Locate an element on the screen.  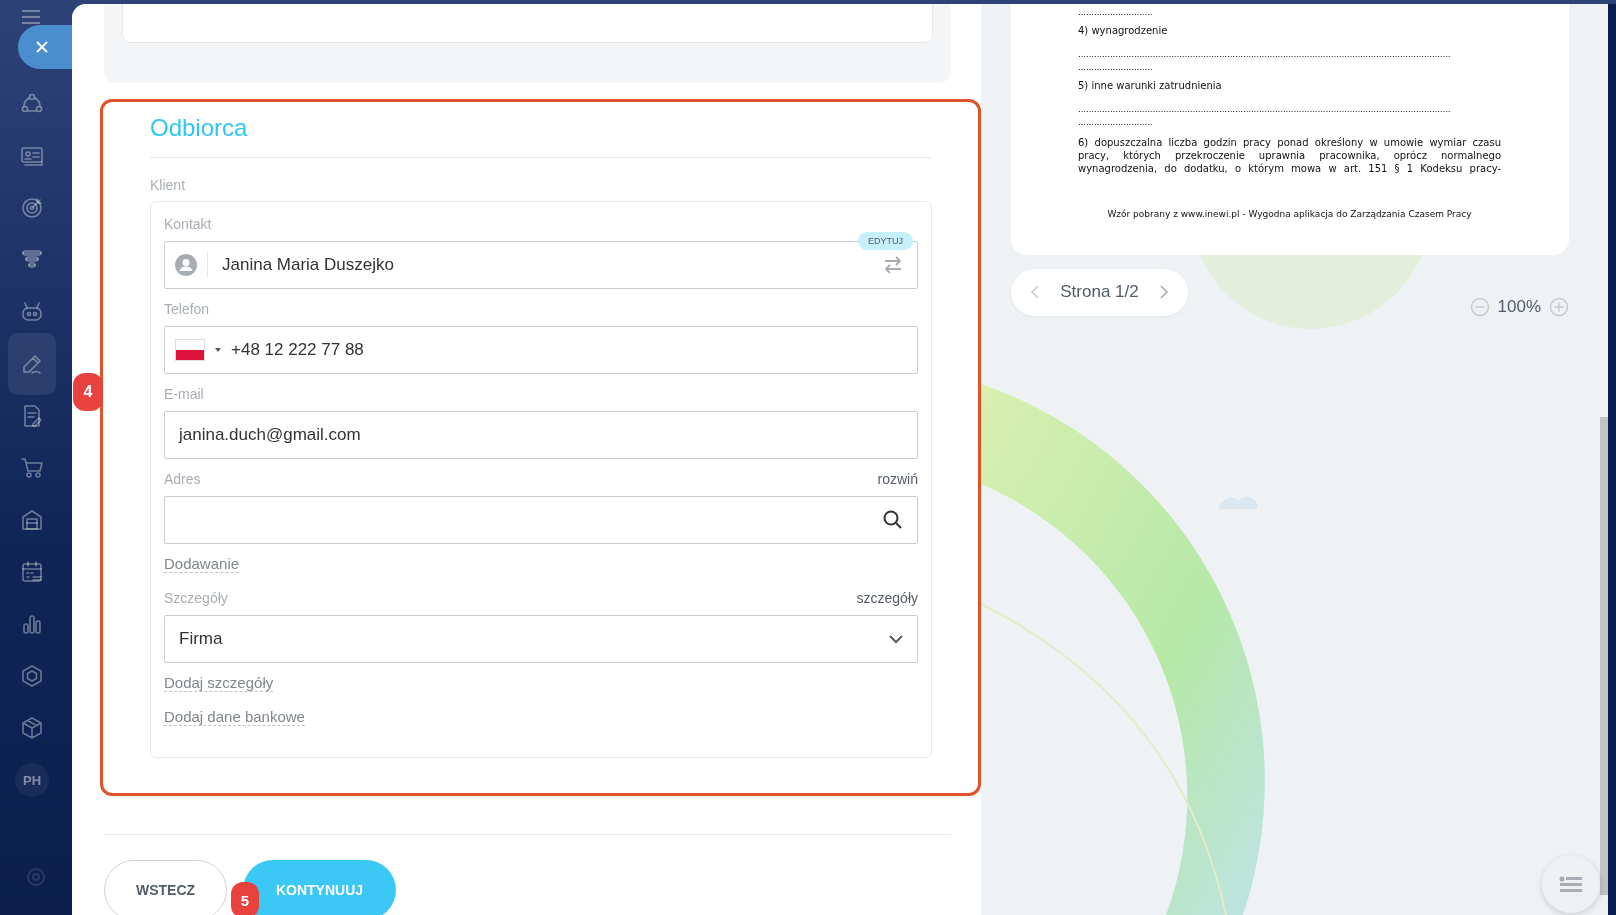
id-card-icon is located at coordinates (32, 156).